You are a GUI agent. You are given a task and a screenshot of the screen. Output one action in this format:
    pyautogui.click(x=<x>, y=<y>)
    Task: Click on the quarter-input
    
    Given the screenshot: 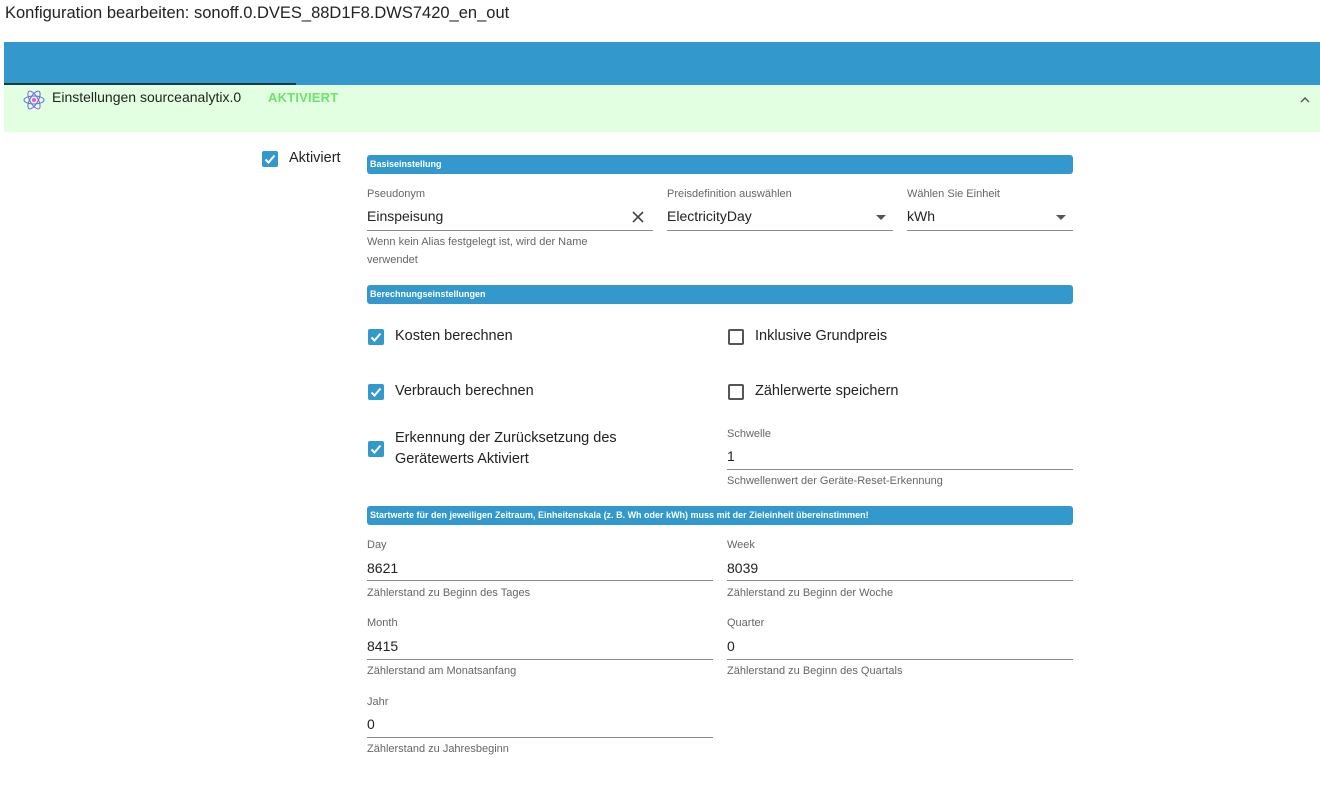 What is the action you would take?
    pyautogui.click(x=900, y=646)
    